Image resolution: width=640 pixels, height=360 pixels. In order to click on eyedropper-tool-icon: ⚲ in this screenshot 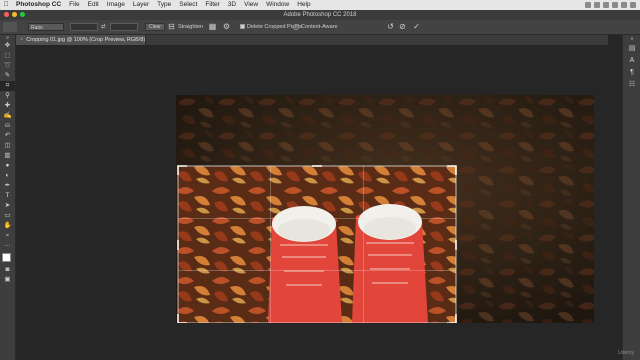, I will do `click(7, 96)`.